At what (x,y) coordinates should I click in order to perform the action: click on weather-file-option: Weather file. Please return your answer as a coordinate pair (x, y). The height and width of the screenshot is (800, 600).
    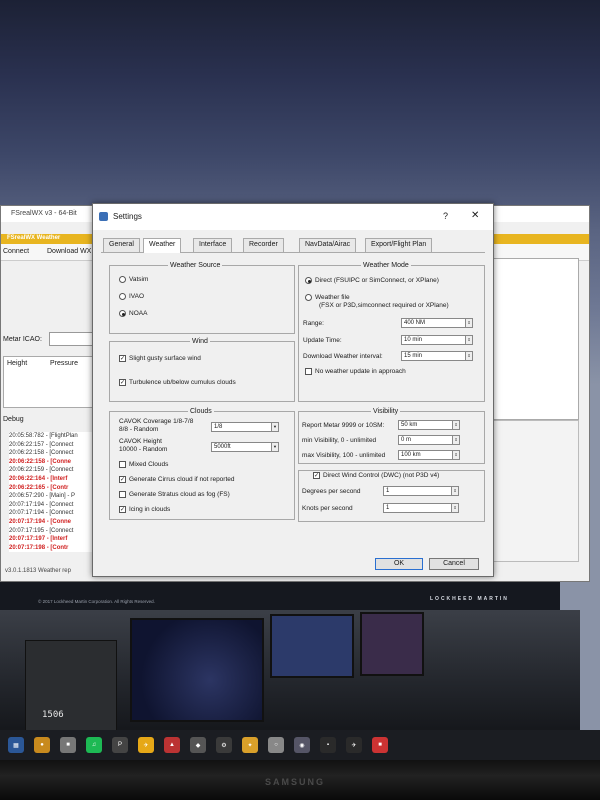
    Looking at the image, I should click on (327, 297).